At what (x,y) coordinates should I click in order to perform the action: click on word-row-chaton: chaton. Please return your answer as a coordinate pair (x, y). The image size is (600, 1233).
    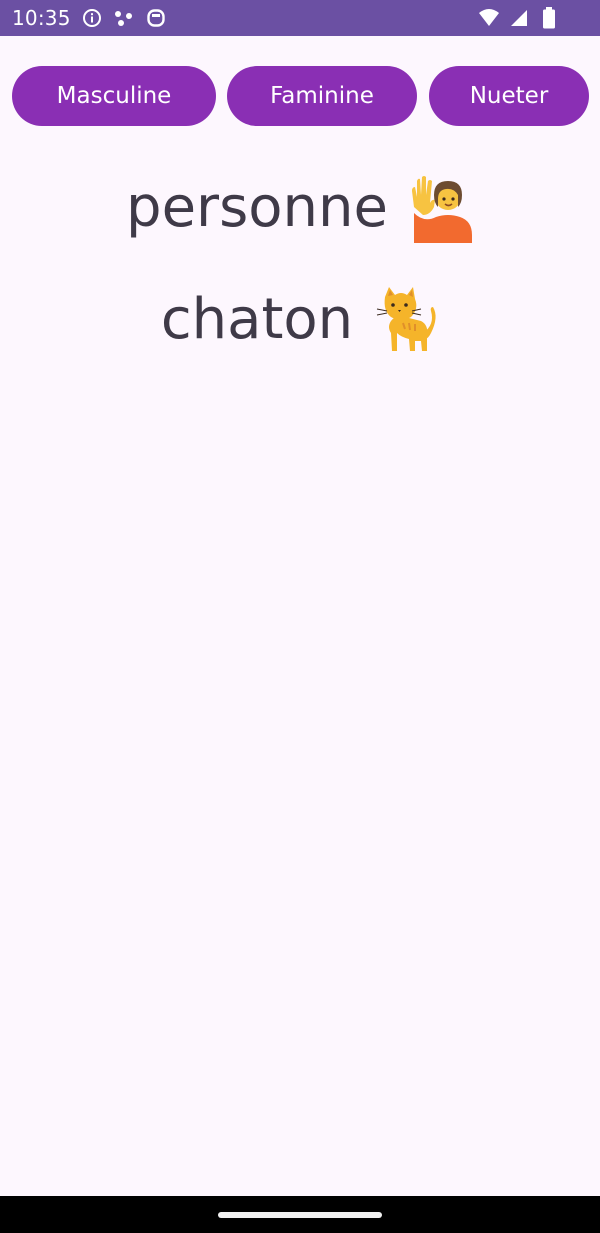
    Looking at the image, I should click on (300, 320).